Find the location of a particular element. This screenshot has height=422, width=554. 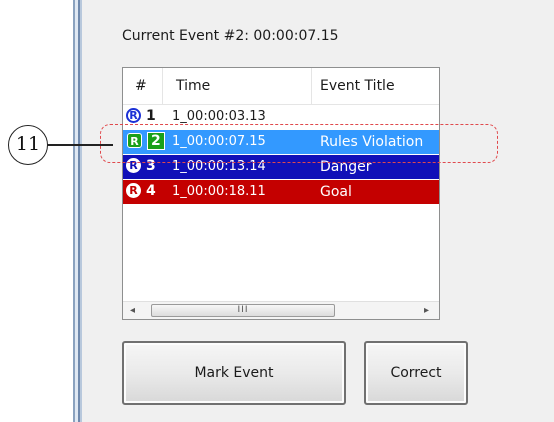

event-number: 3 is located at coordinates (151, 166).